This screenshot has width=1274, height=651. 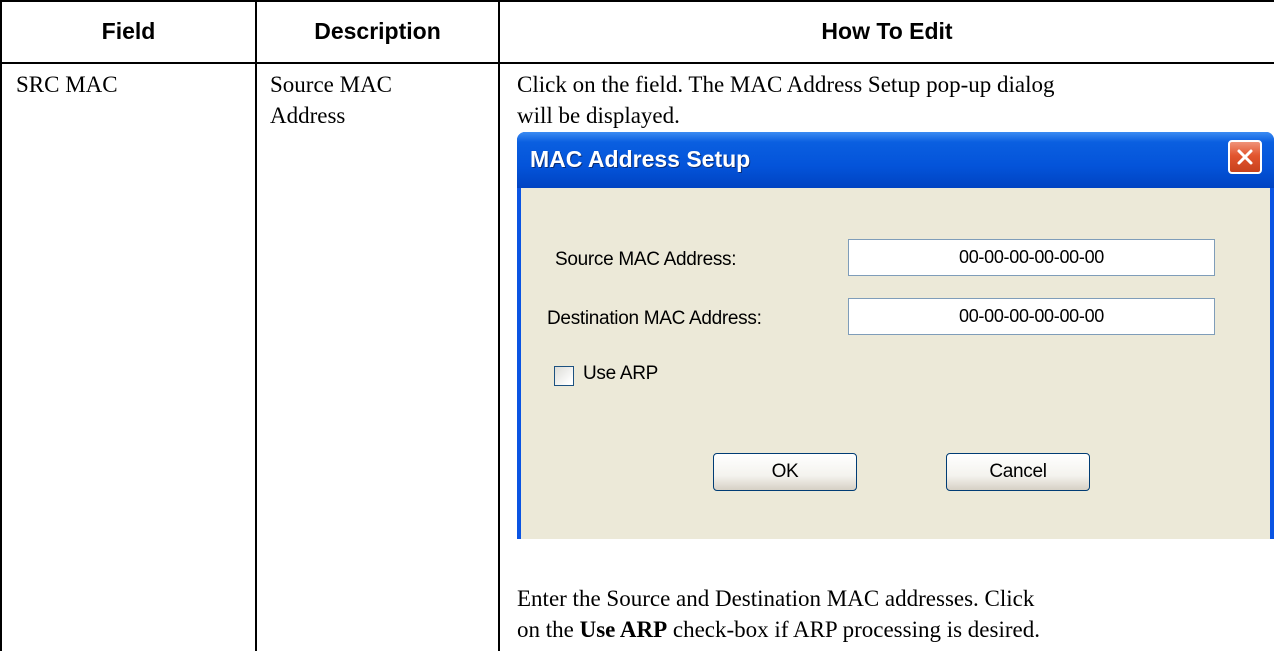 I want to click on header-description: Description, so click(x=377, y=30).